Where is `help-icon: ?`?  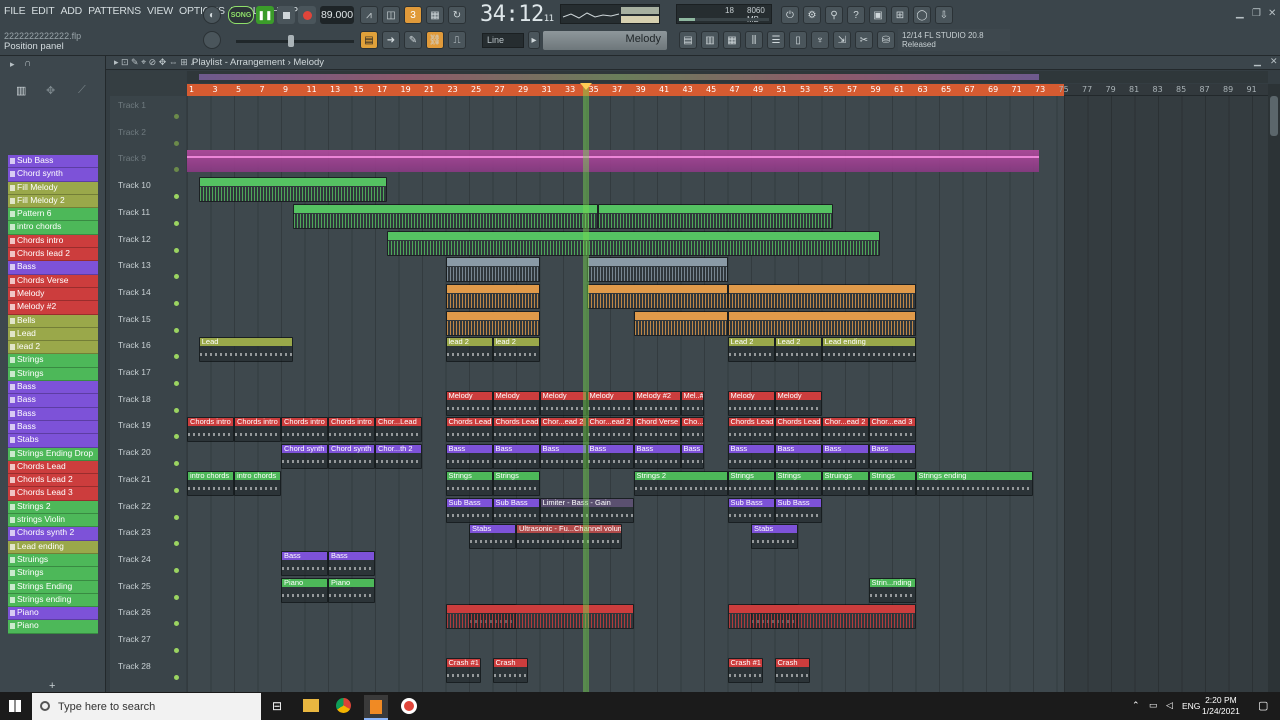
help-icon: ? is located at coordinates (856, 15).